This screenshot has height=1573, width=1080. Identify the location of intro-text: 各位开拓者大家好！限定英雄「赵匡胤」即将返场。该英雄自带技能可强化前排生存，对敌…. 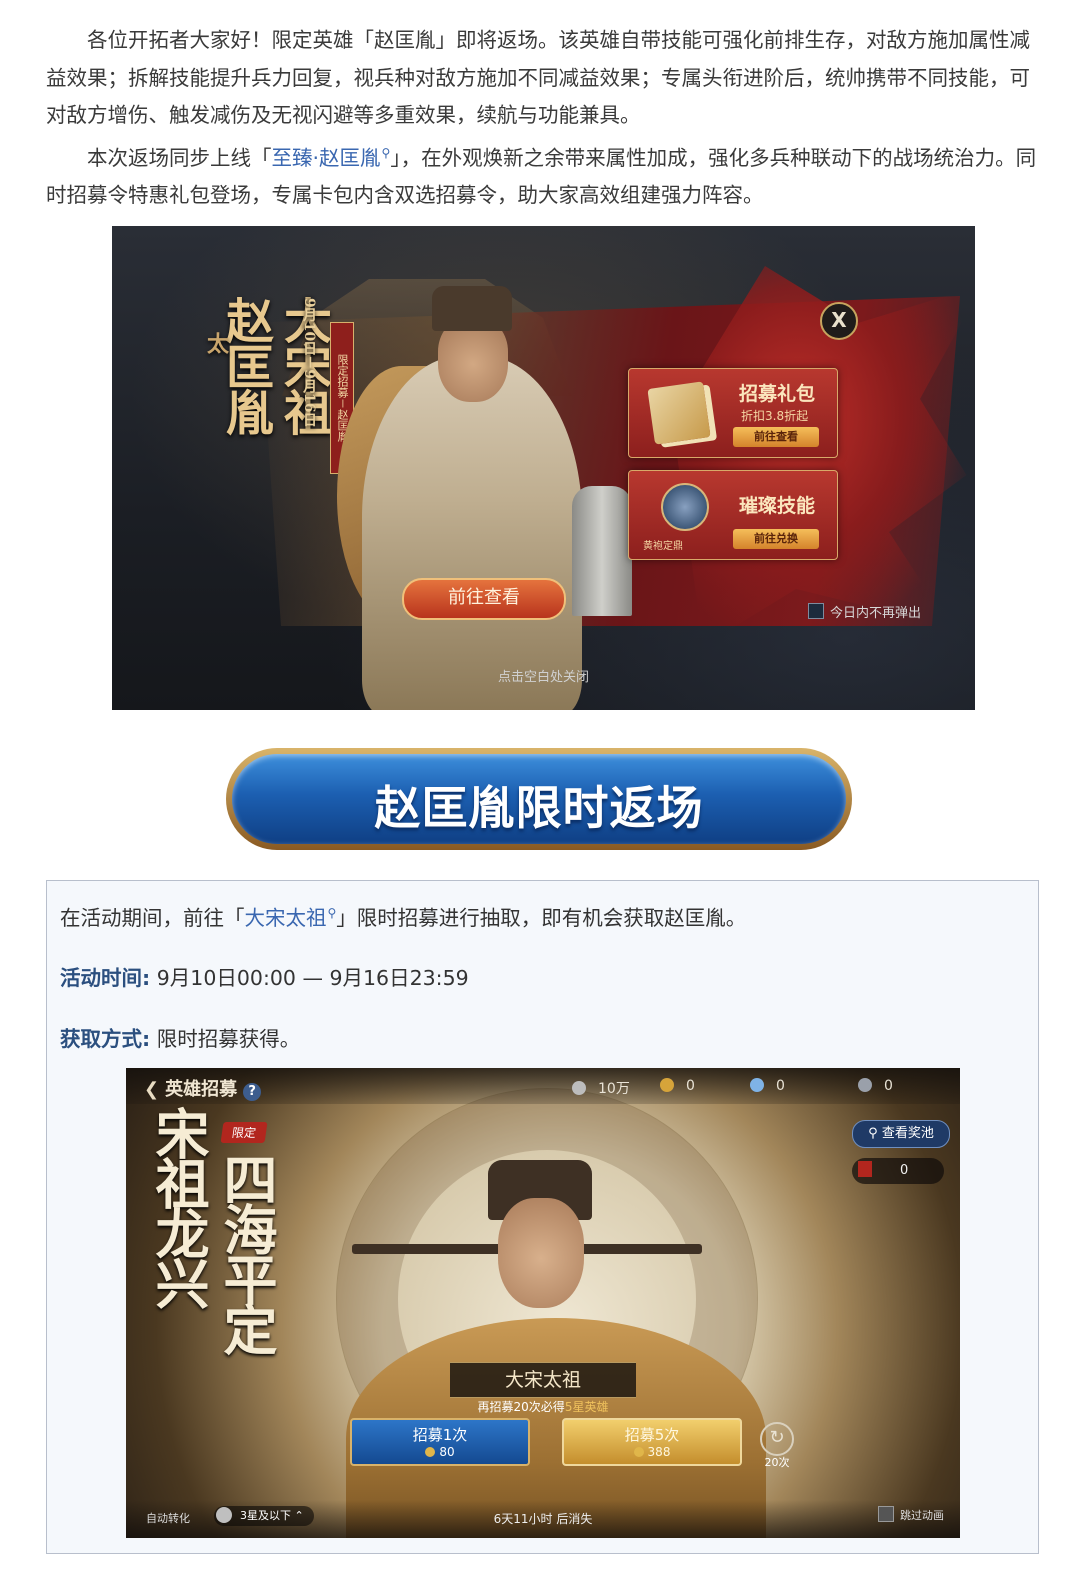
(544, 118).